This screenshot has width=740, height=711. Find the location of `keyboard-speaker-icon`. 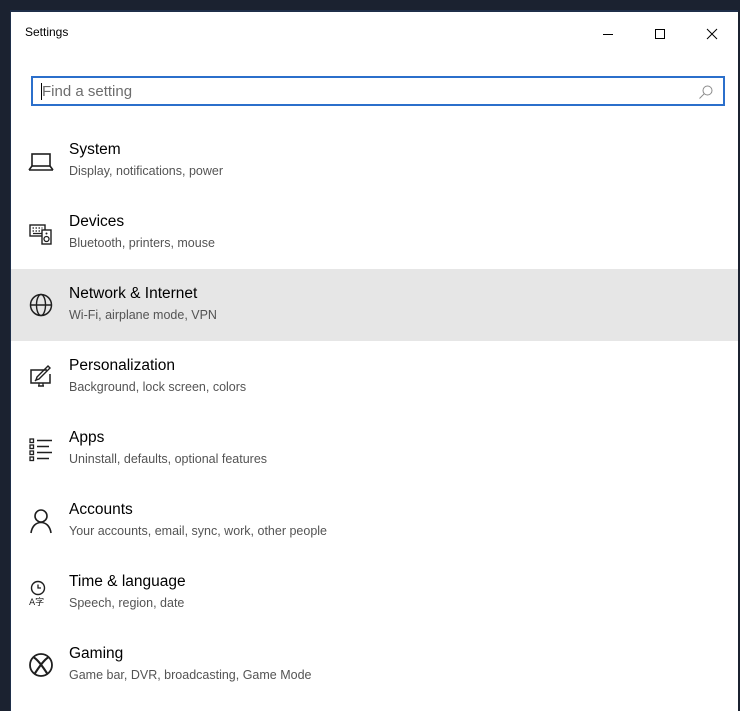

keyboard-speaker-icon is located at coordinates (41, 233).